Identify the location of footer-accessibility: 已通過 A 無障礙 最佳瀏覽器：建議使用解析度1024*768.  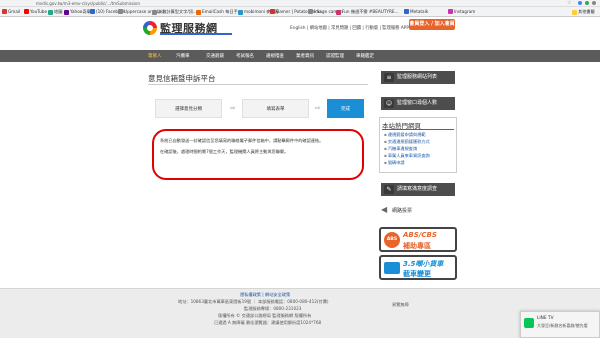
(268, 322).